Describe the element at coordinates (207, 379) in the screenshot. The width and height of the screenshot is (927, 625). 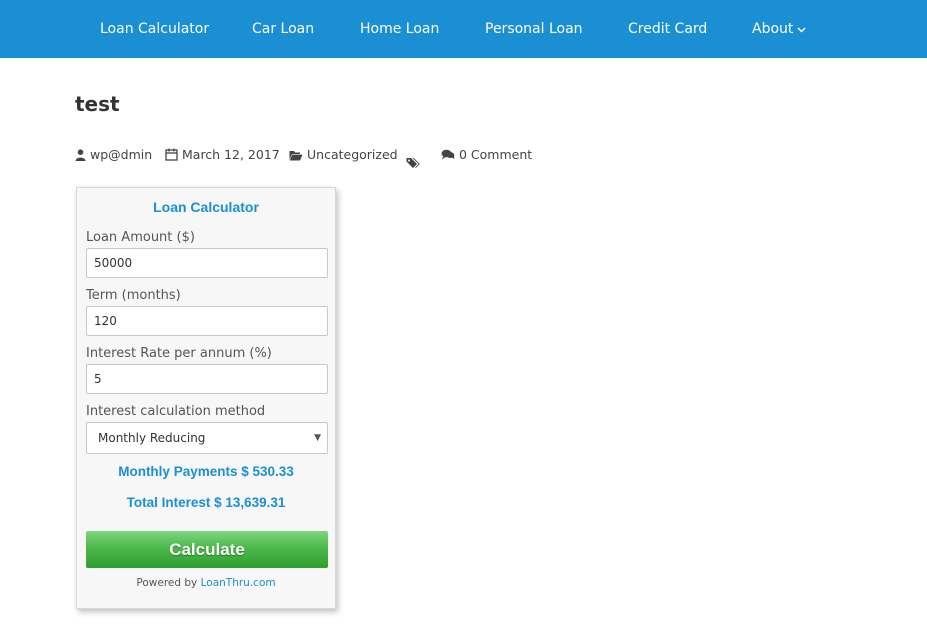
I see `interest-rate-input` at that location.